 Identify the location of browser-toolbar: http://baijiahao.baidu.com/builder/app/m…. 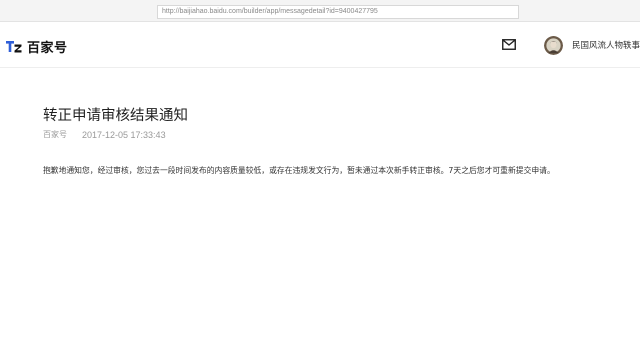
(320, 11).